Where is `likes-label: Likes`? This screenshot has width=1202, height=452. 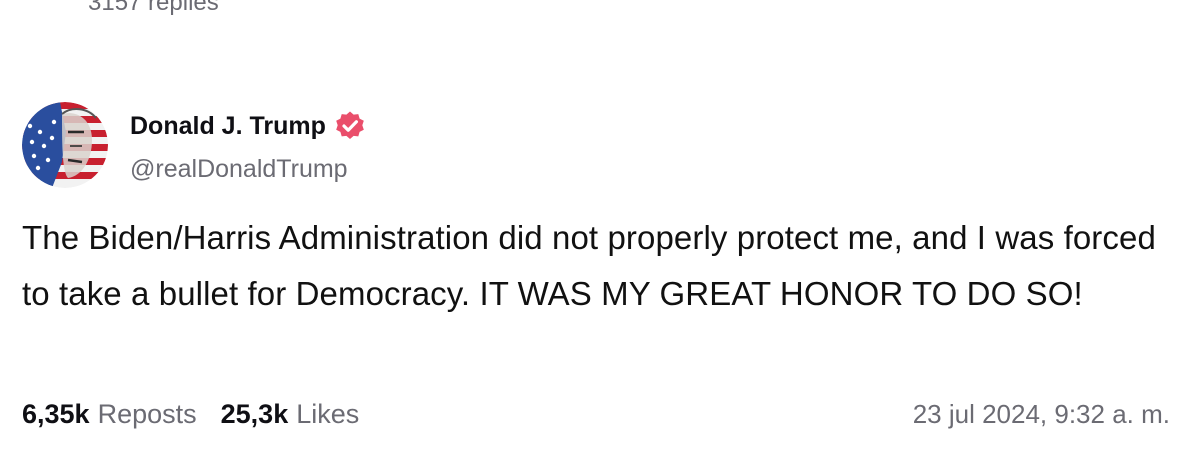
likes-label: Likes is located at coordinates (328, 414).